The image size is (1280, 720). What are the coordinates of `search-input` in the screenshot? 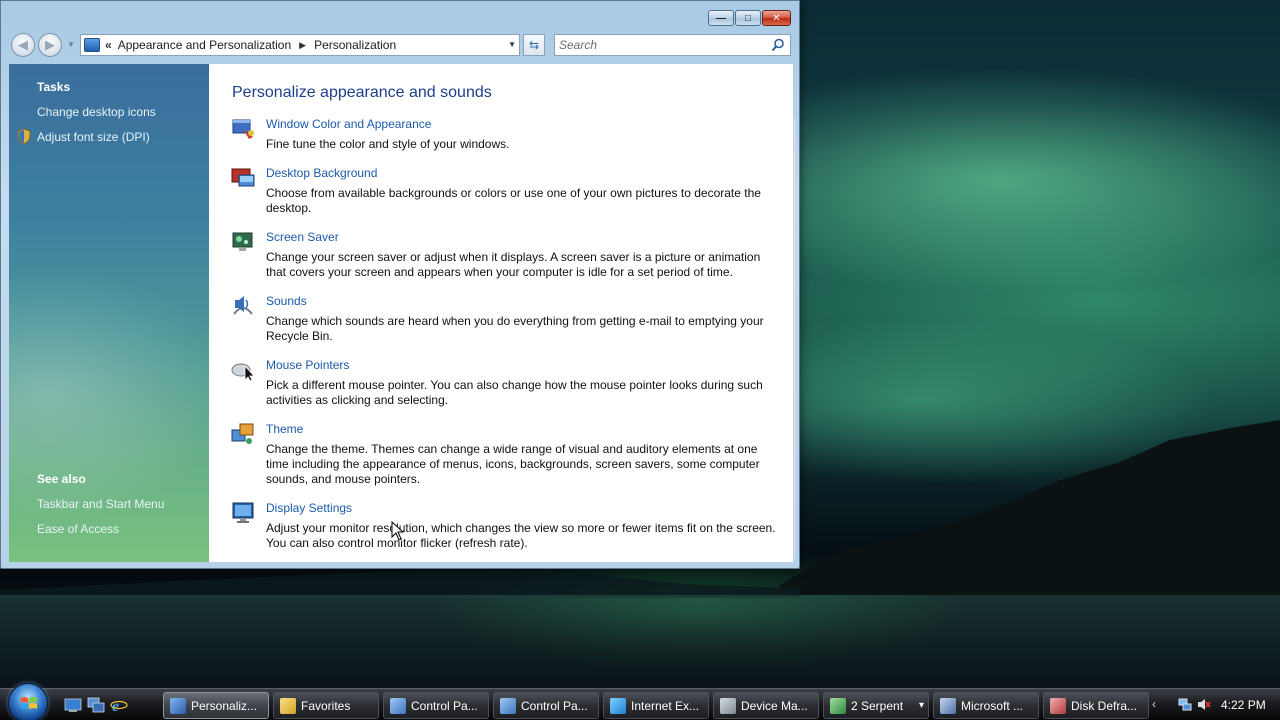 It's located at (659, 45).